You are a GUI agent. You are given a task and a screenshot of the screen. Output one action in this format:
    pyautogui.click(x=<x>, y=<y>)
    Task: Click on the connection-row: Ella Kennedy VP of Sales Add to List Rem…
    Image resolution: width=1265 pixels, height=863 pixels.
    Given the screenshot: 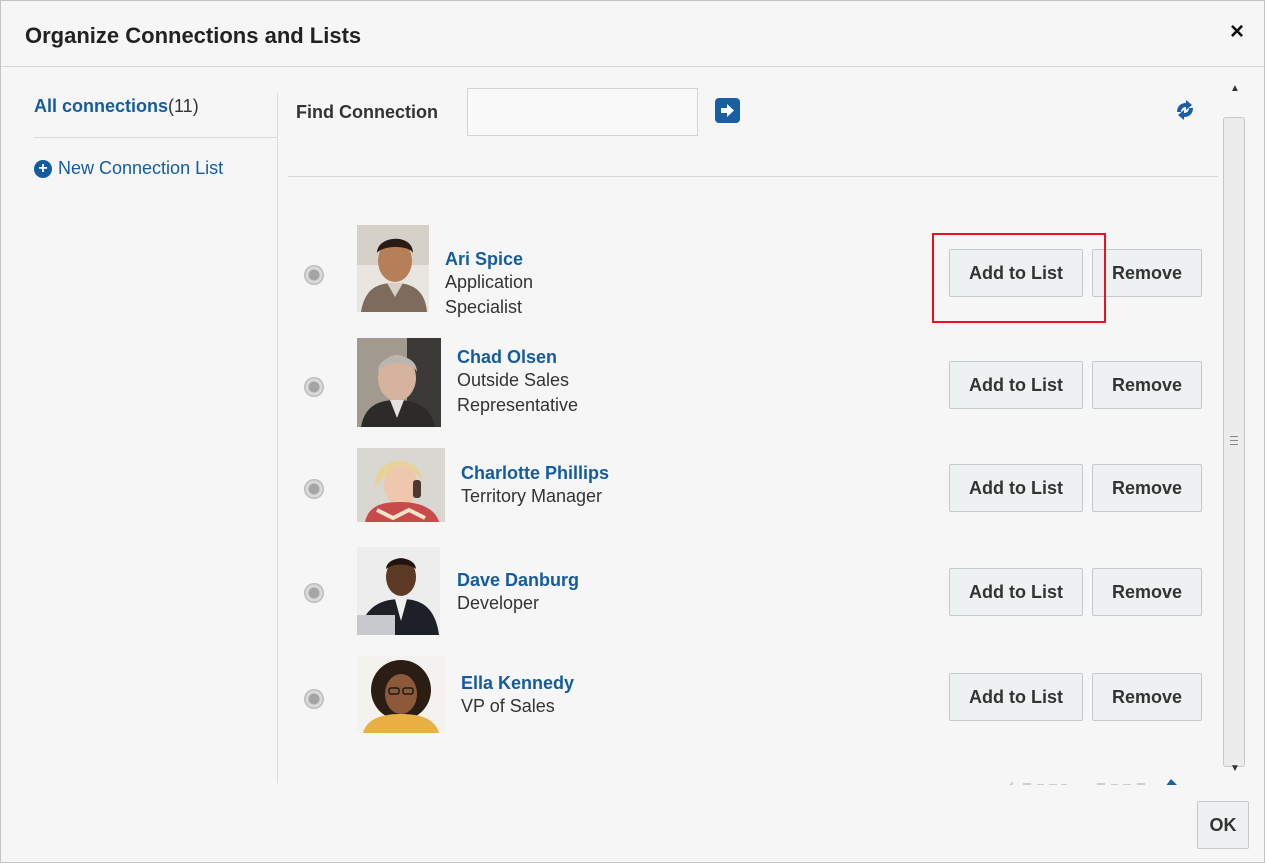 What is the action you would take?
    pyautogui.click(x=753, y=701)
    